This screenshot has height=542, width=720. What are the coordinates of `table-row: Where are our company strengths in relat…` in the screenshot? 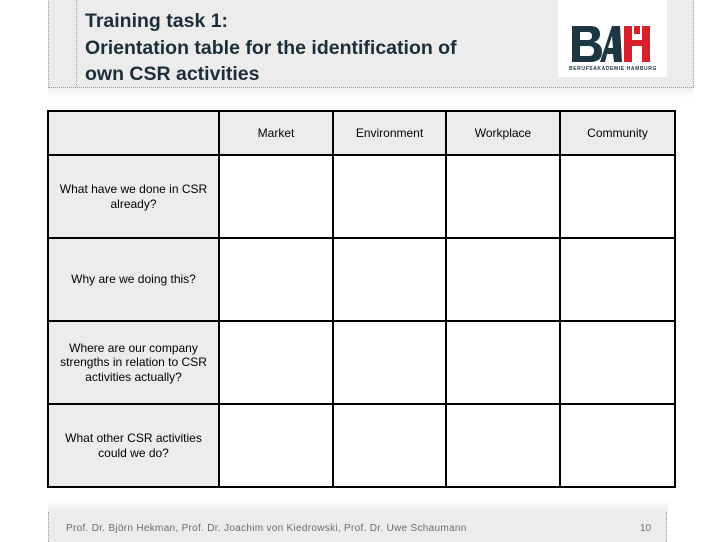 It's located at (361, 362).